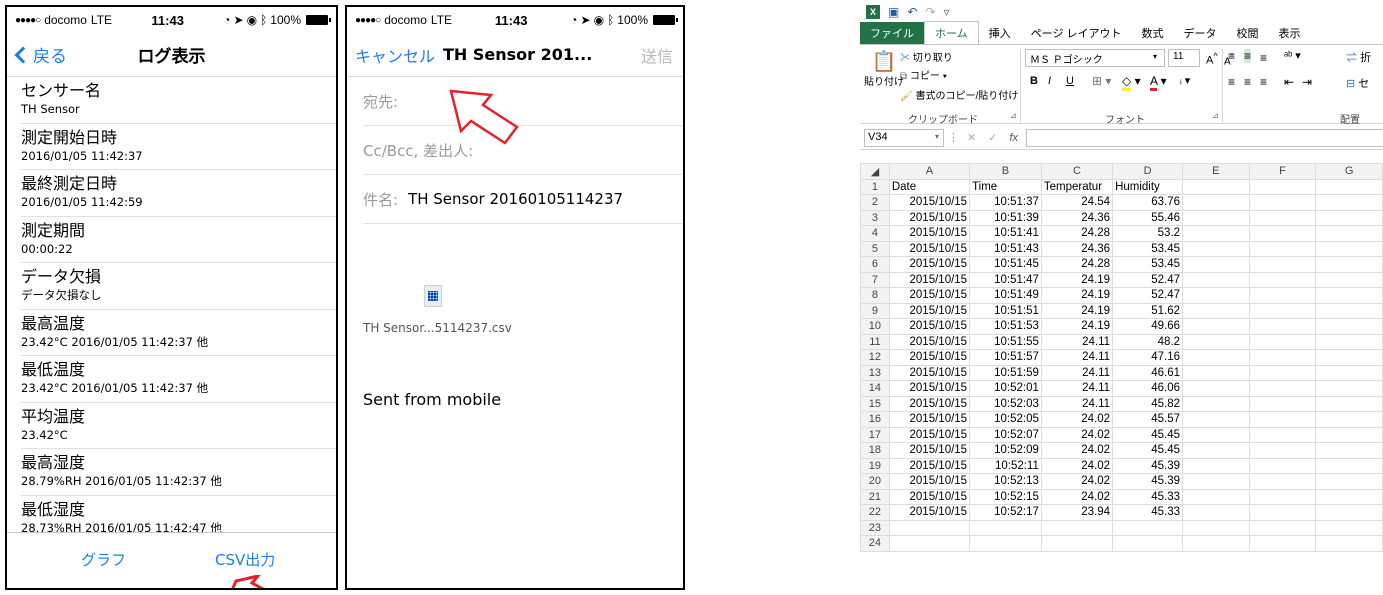 The image size is (1383, 595). I want to click on row-number: 19, so click(875, 465).